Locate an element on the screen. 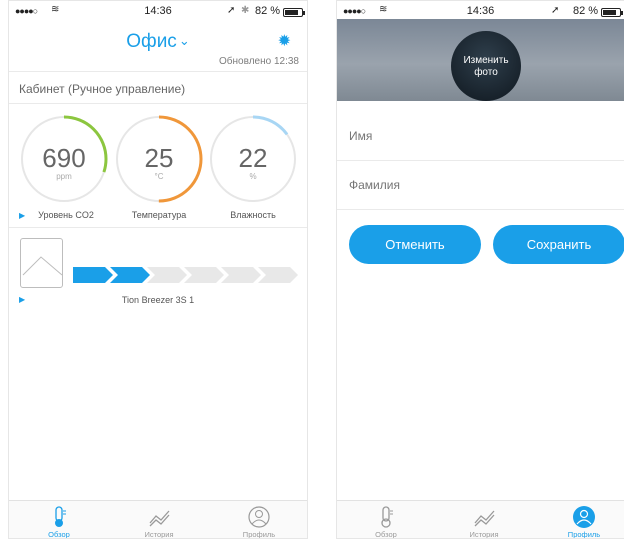 The width and height of the screenshot is (624, 539). humidity-label: Влажность is located at coordinates (253, 215).